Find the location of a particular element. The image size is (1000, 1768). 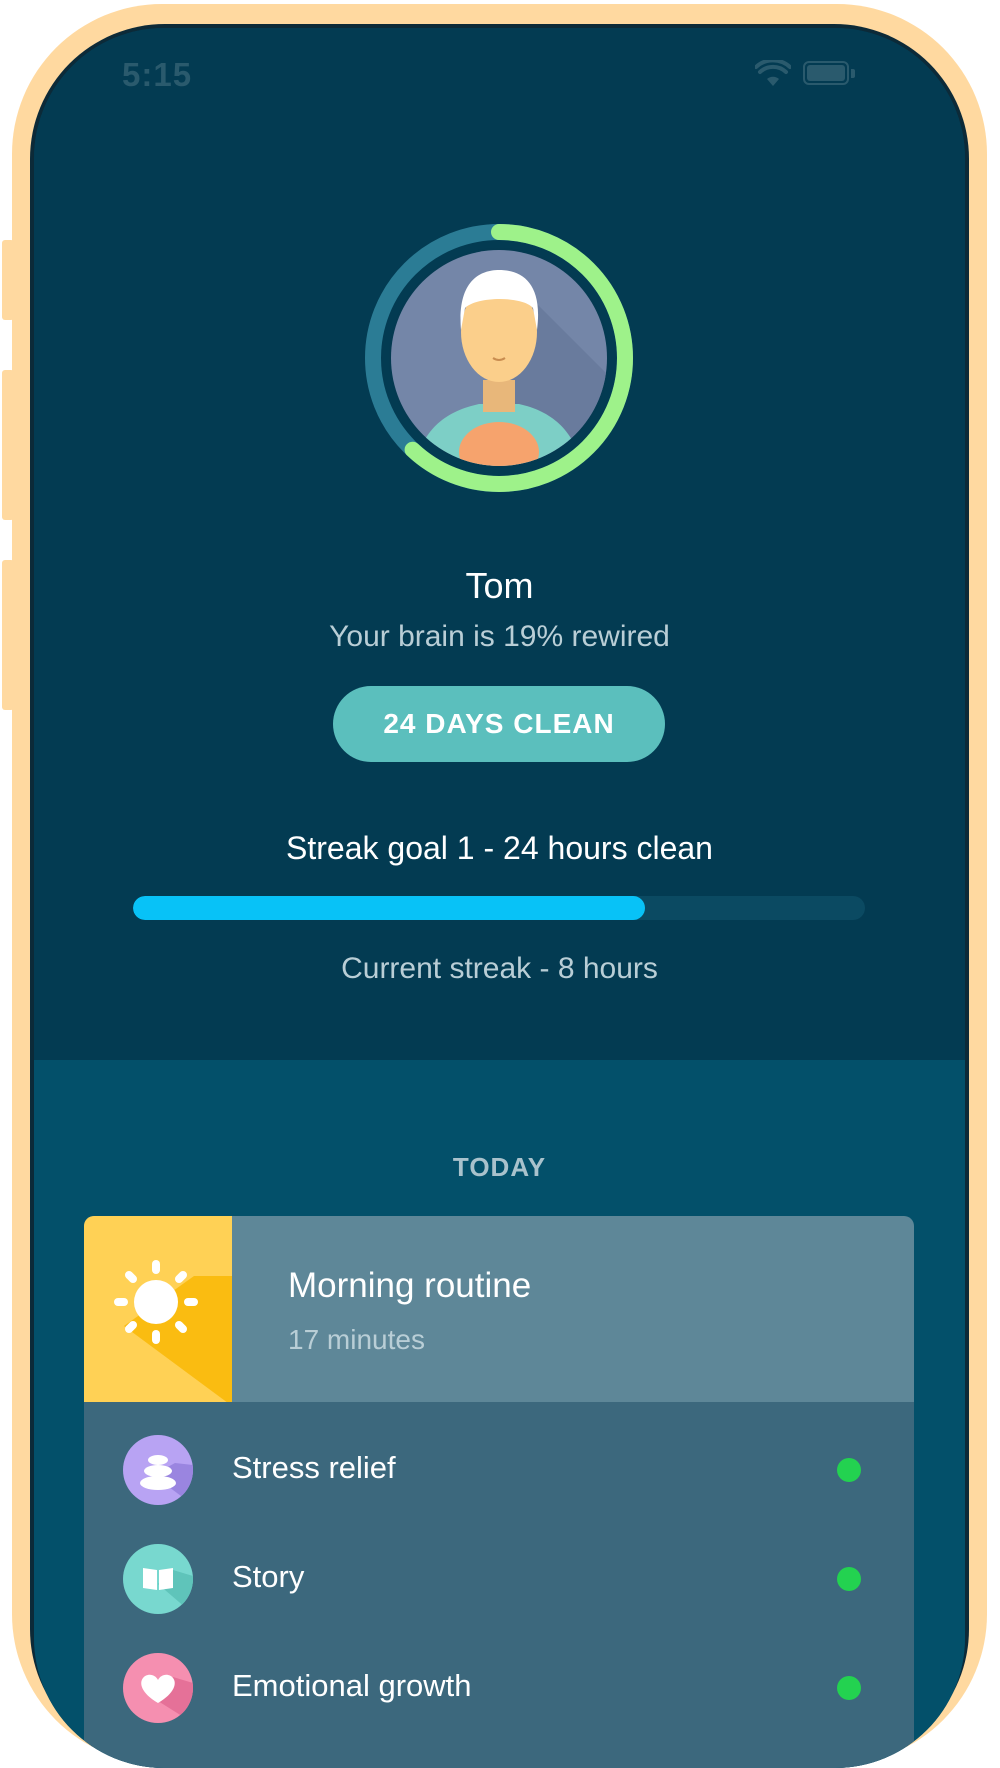

routine-duration: 17 minutes is located at coordinates (356, 1339).